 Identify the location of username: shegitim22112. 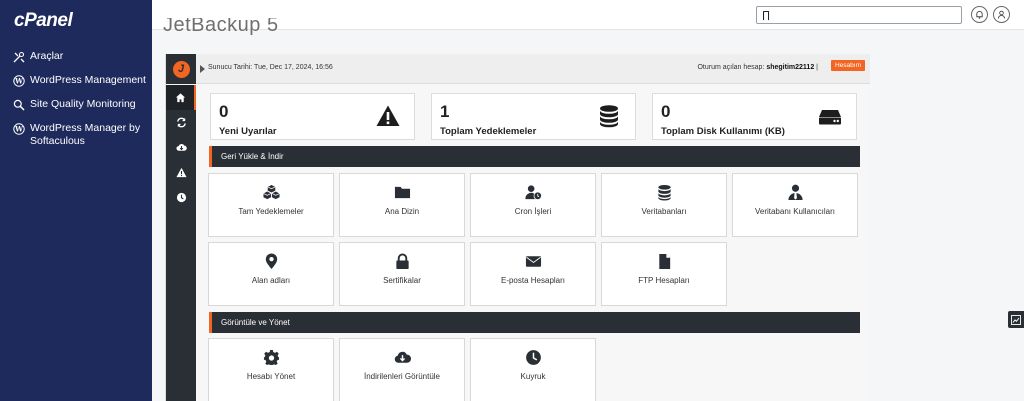
(790, 67).